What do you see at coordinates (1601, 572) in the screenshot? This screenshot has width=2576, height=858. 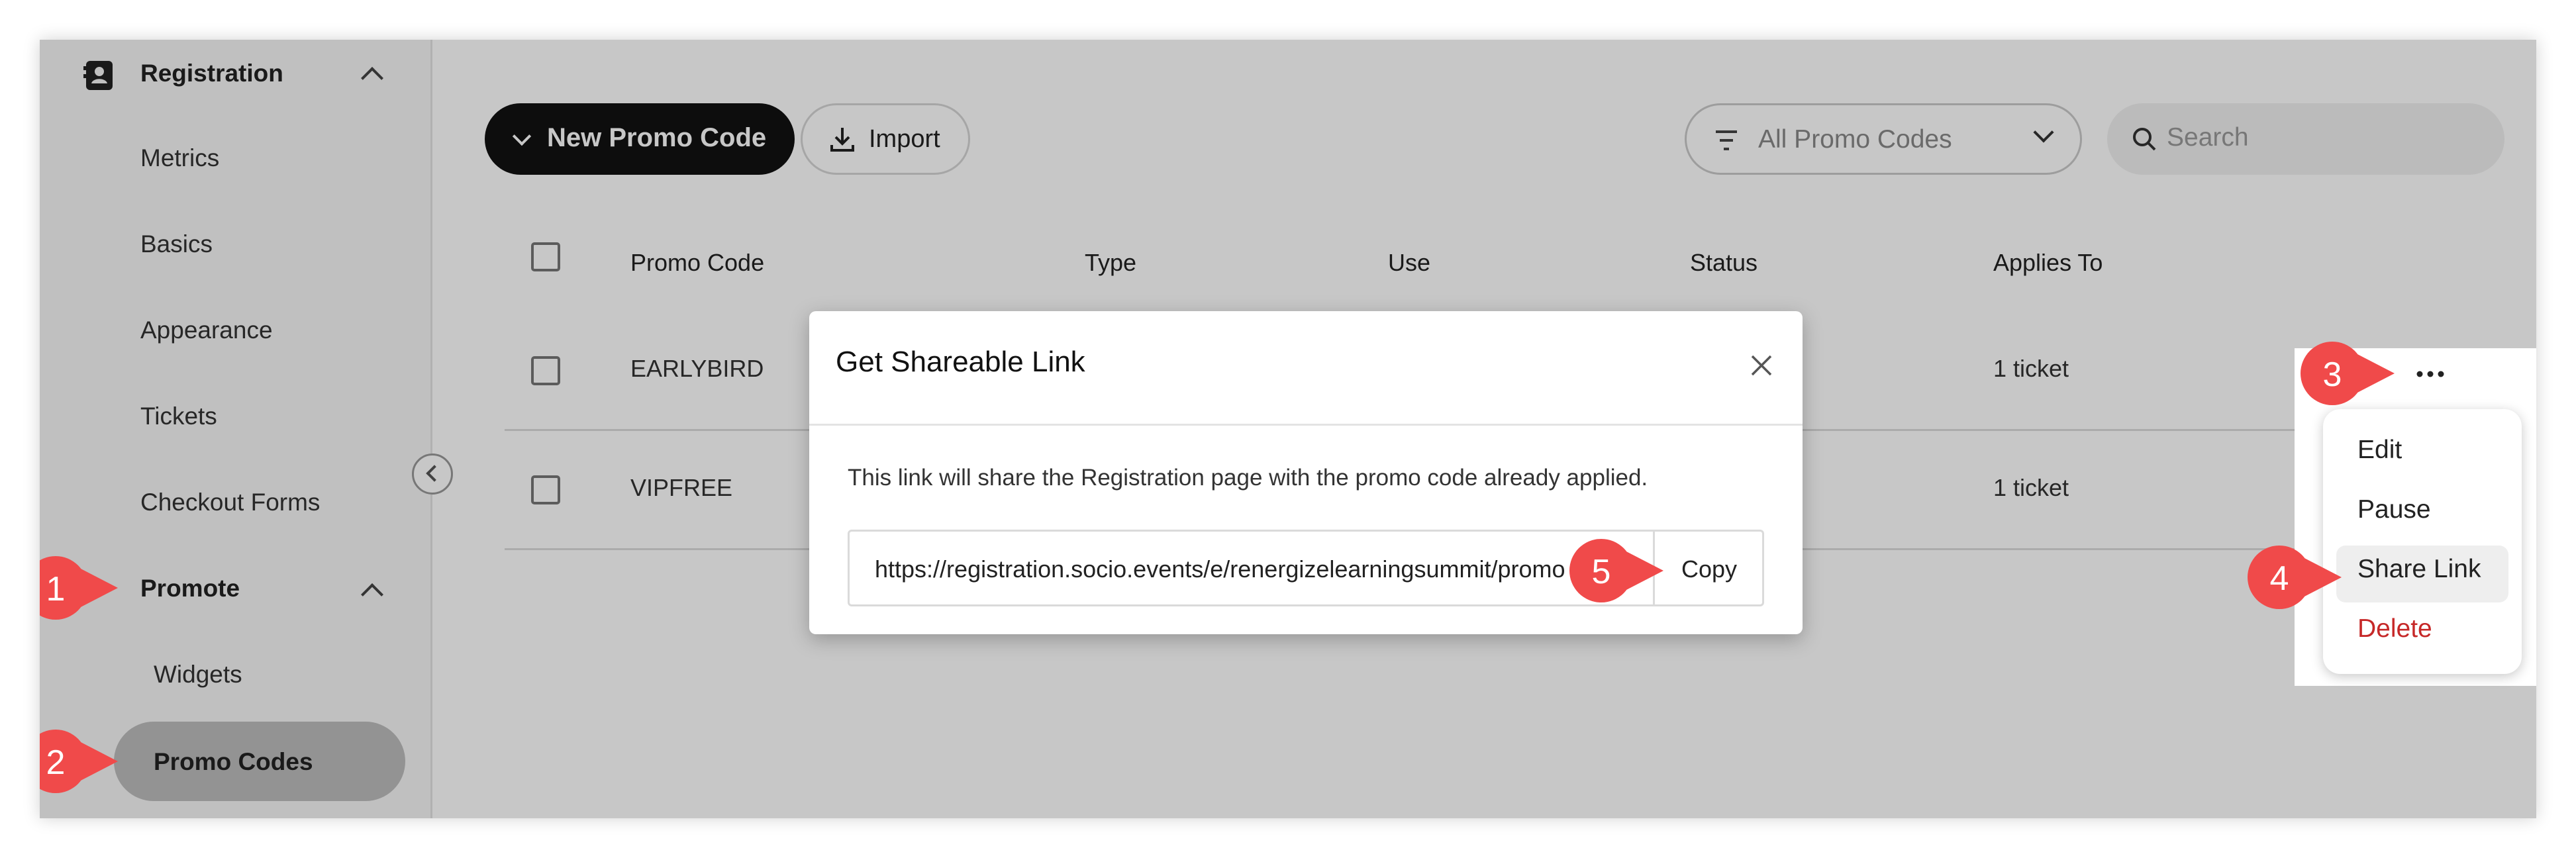 I see `callout-number: 5` at bounding box center [1601, 572].